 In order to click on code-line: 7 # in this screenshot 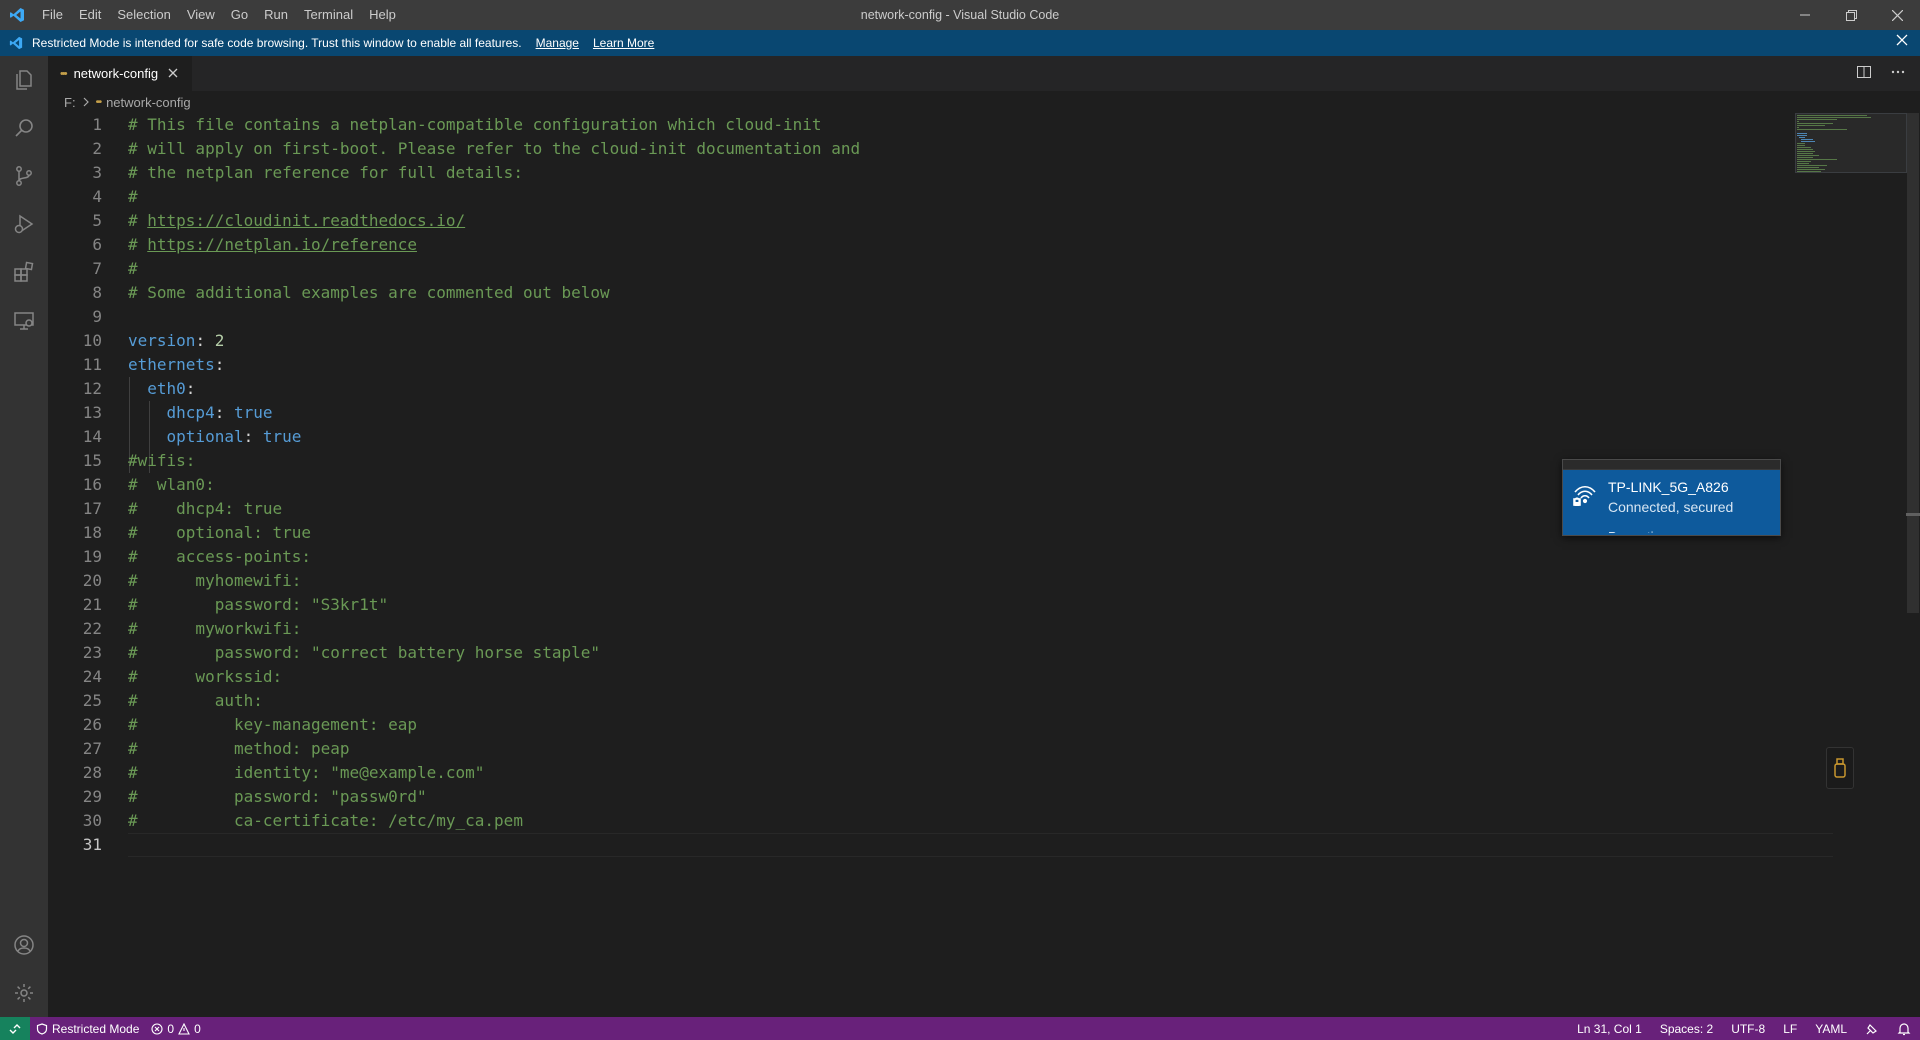, I will do `click(918, 269)`.